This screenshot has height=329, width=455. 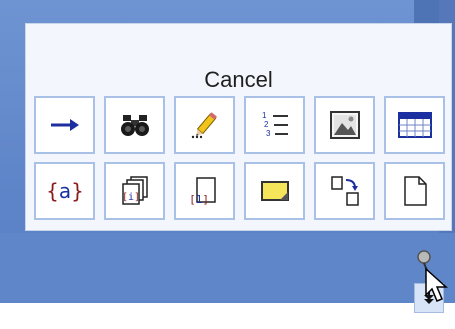 I want to click on sticky-note-icon, so click(x=274, y=191).